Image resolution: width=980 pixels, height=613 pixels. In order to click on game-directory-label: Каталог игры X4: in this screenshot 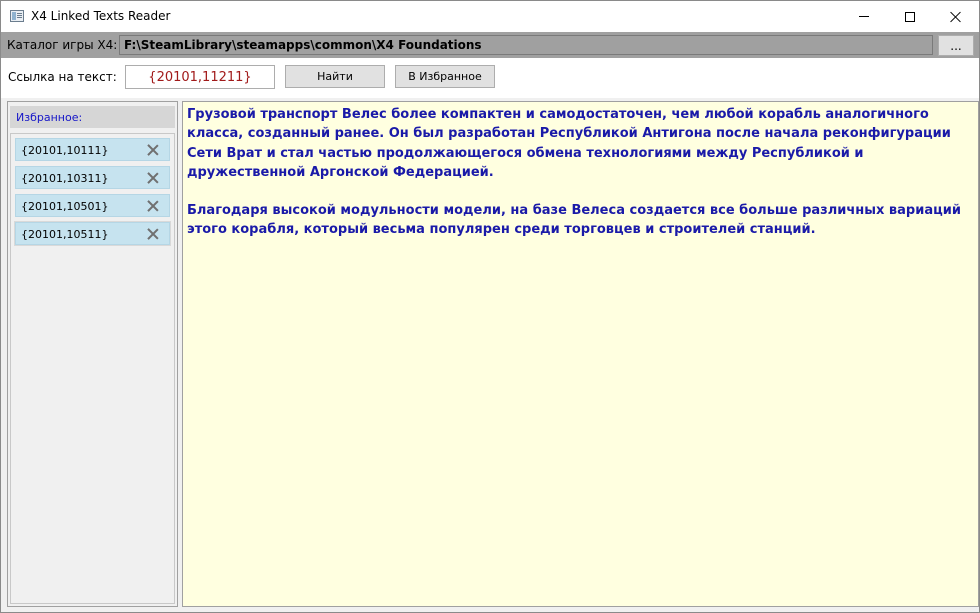, I will do `click(62, 45)`.